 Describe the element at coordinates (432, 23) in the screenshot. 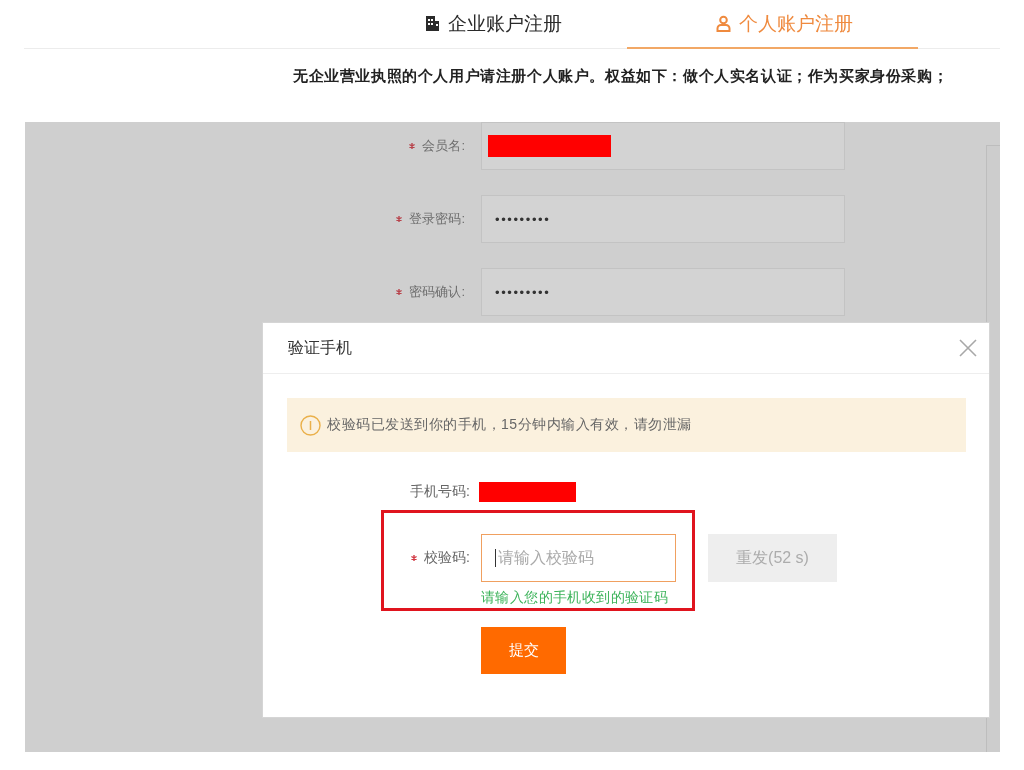

I see `building-icon` at that location.